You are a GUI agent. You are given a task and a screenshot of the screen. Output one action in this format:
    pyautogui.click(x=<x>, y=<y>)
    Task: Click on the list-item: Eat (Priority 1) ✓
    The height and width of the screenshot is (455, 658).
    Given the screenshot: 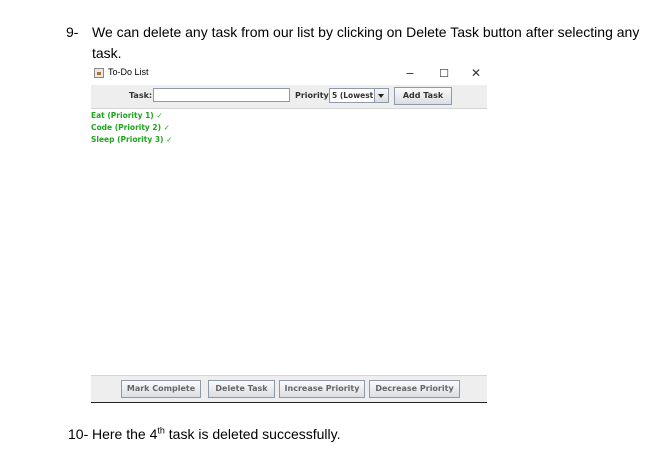 What is the action you would take?
    pyautogui.click(x=289, y=116)
    